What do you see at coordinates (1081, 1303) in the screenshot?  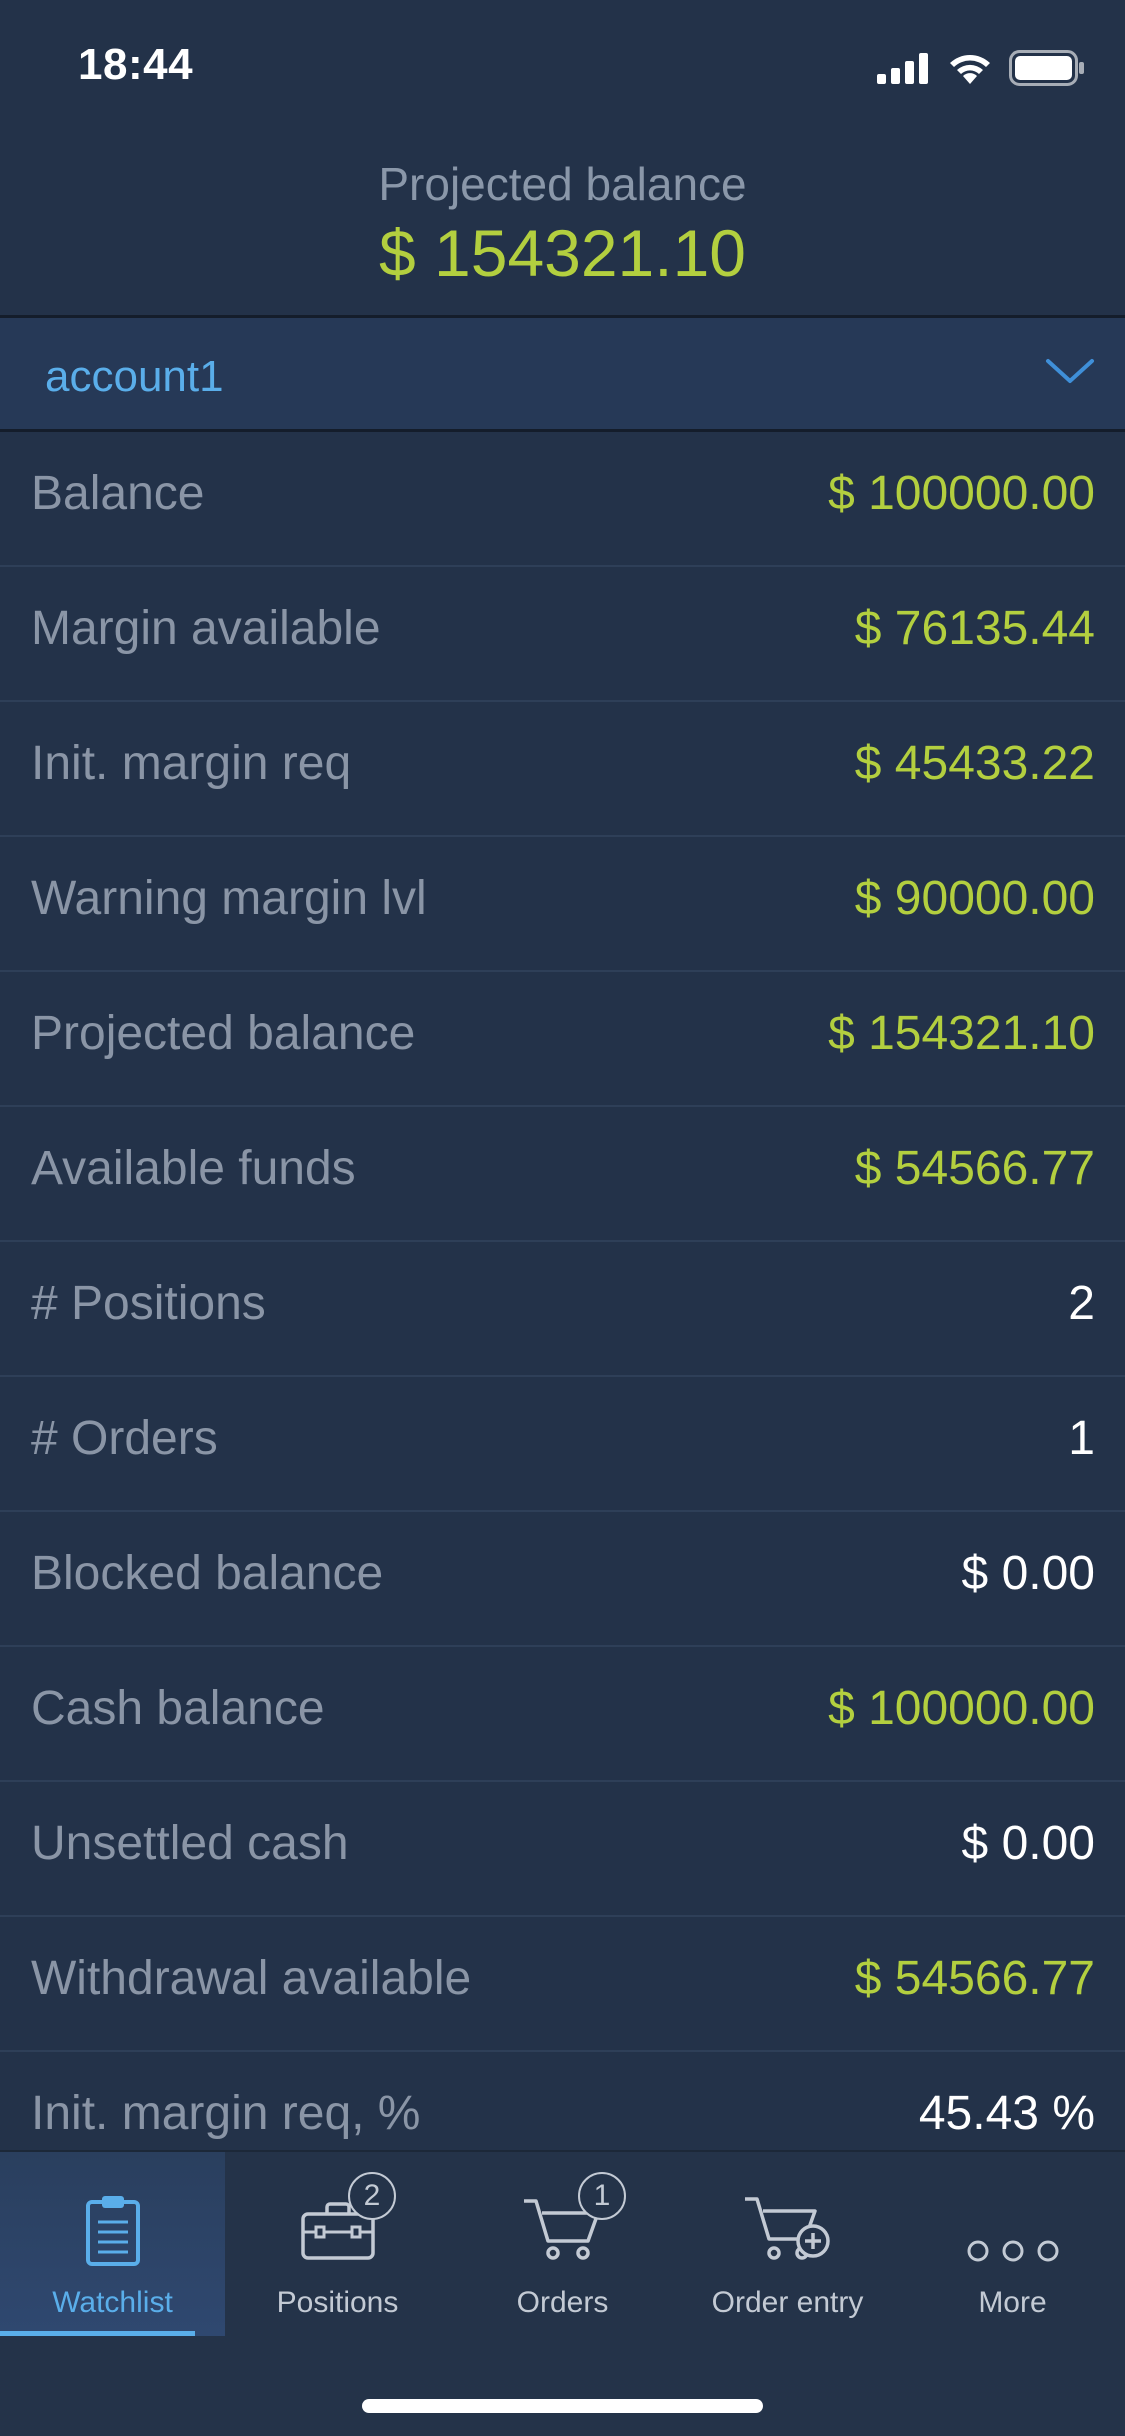 I see `row-value: 2` at bounding box center [1081, 1303].